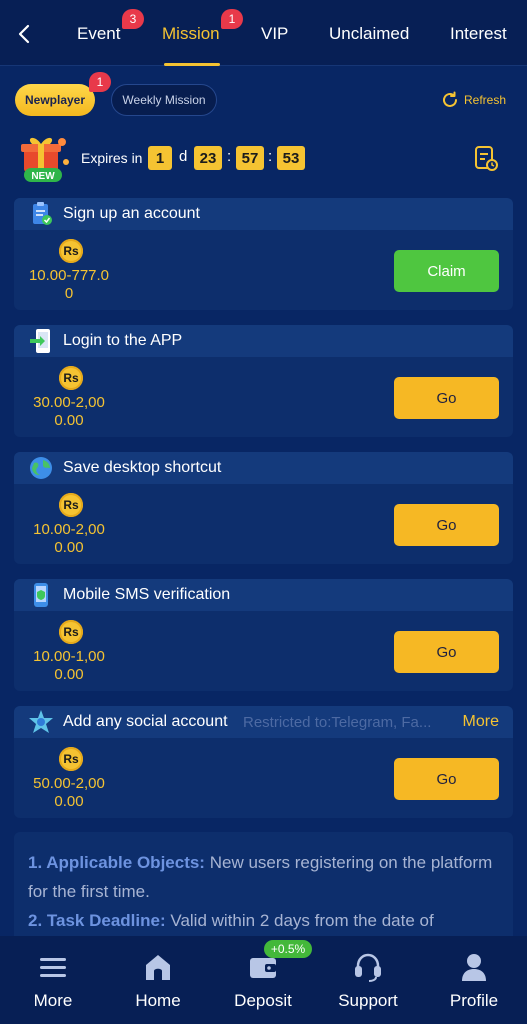 The width and height of the screenshot is (527, 1024). What do you see at coordinates (98, 34) in the screenshot?
I see `tab-event: Event` at bounding box center [98, 34].